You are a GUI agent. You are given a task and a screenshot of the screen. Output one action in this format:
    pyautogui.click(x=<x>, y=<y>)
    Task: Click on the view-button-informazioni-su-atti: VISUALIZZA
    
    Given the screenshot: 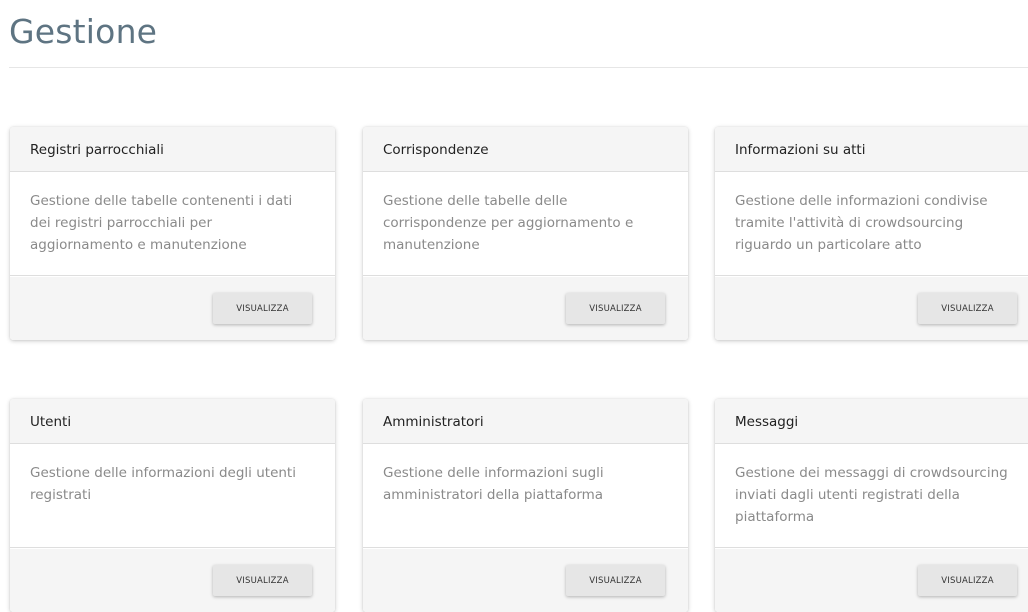 What is the action you would take?
    pyautogui.click(x=967, y=308)
    